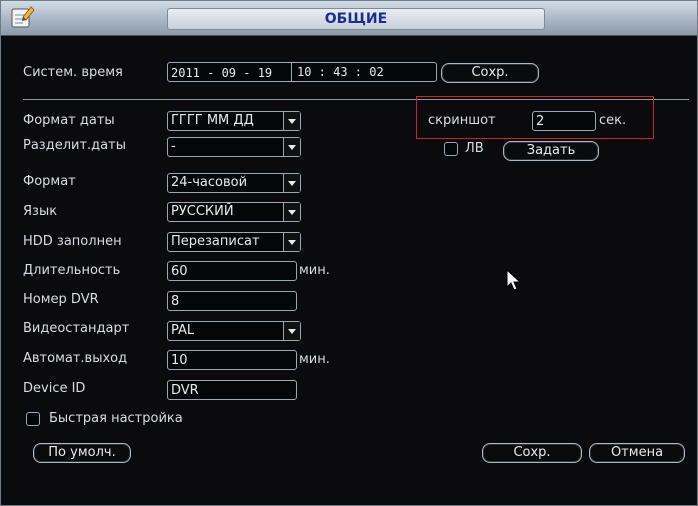  Describe the element at coordinates (212, 120) in the screenshot. I see `date-format-value: ГГГГ ММ ДД` at that location.